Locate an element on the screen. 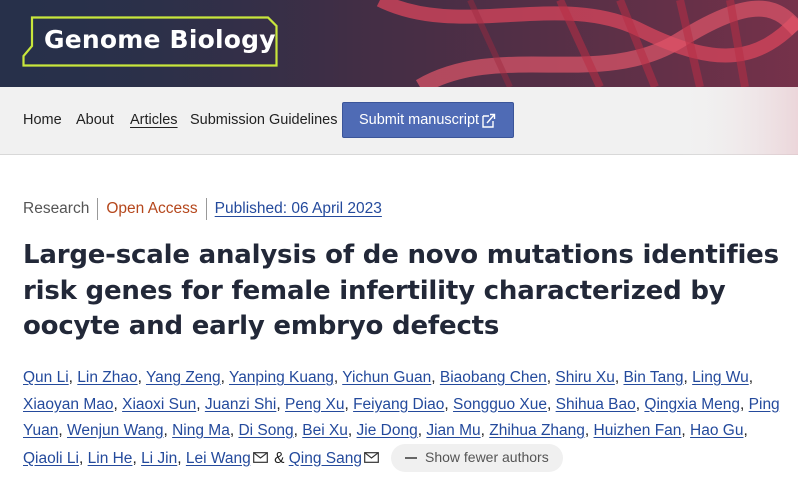  journal-logo: Genome Biology is located at coordinates (150, 41).